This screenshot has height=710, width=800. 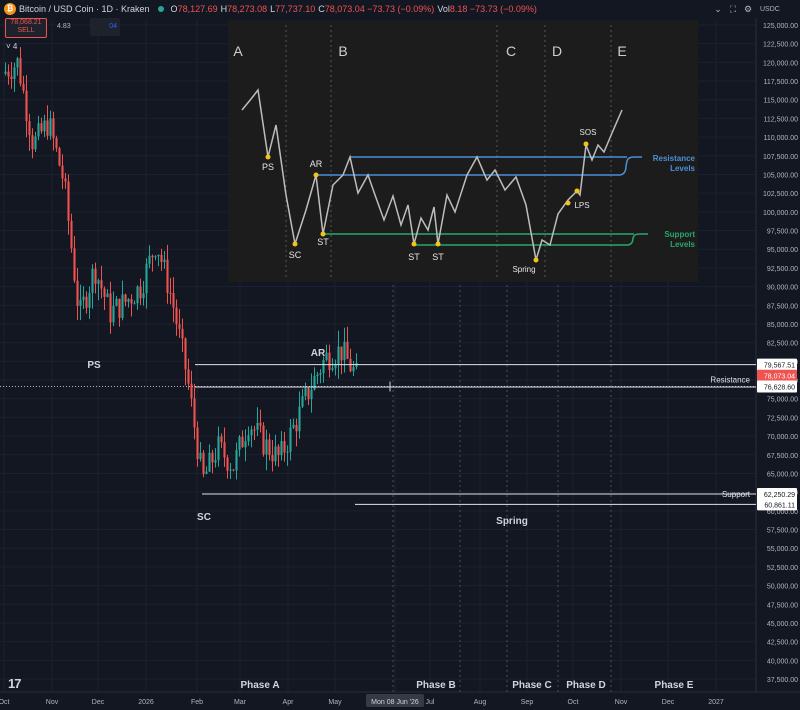 I want to click on tradingview-logo: 17, so click(x=15, y=683).